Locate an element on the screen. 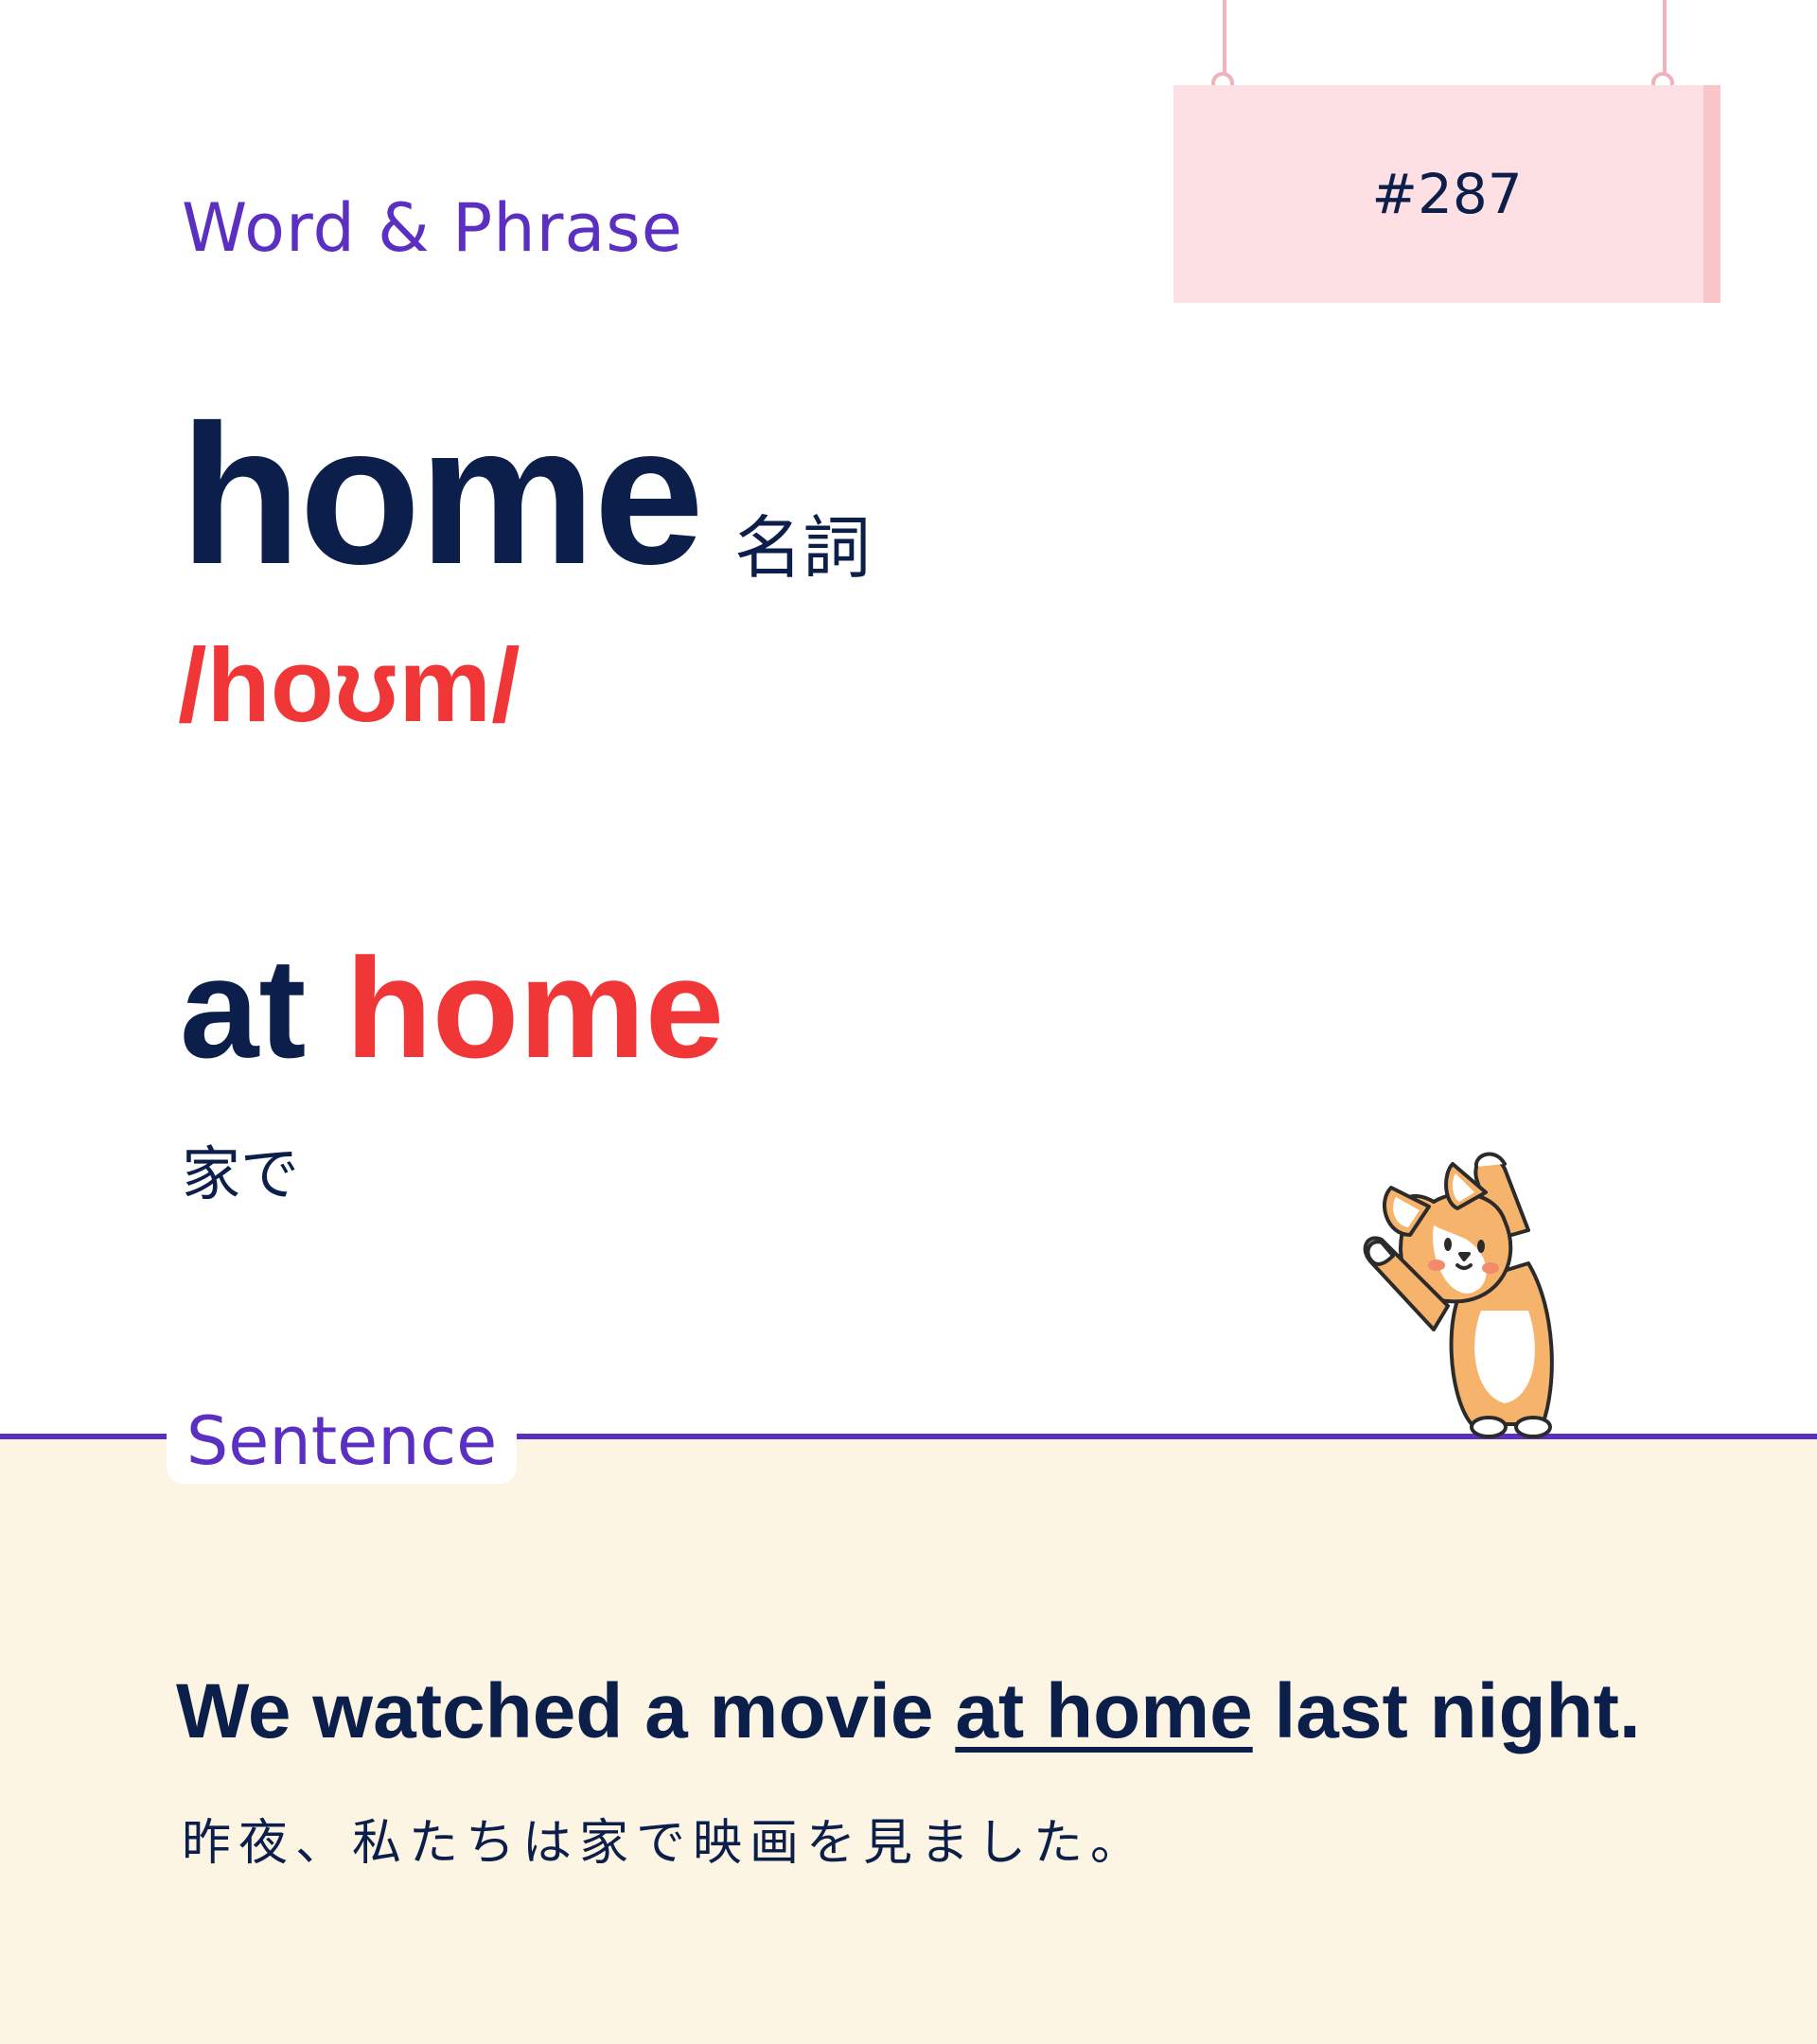 This screenshot has width=1817, height=2044. category-label: Word & Phrase is located at coordinates (432, 228).